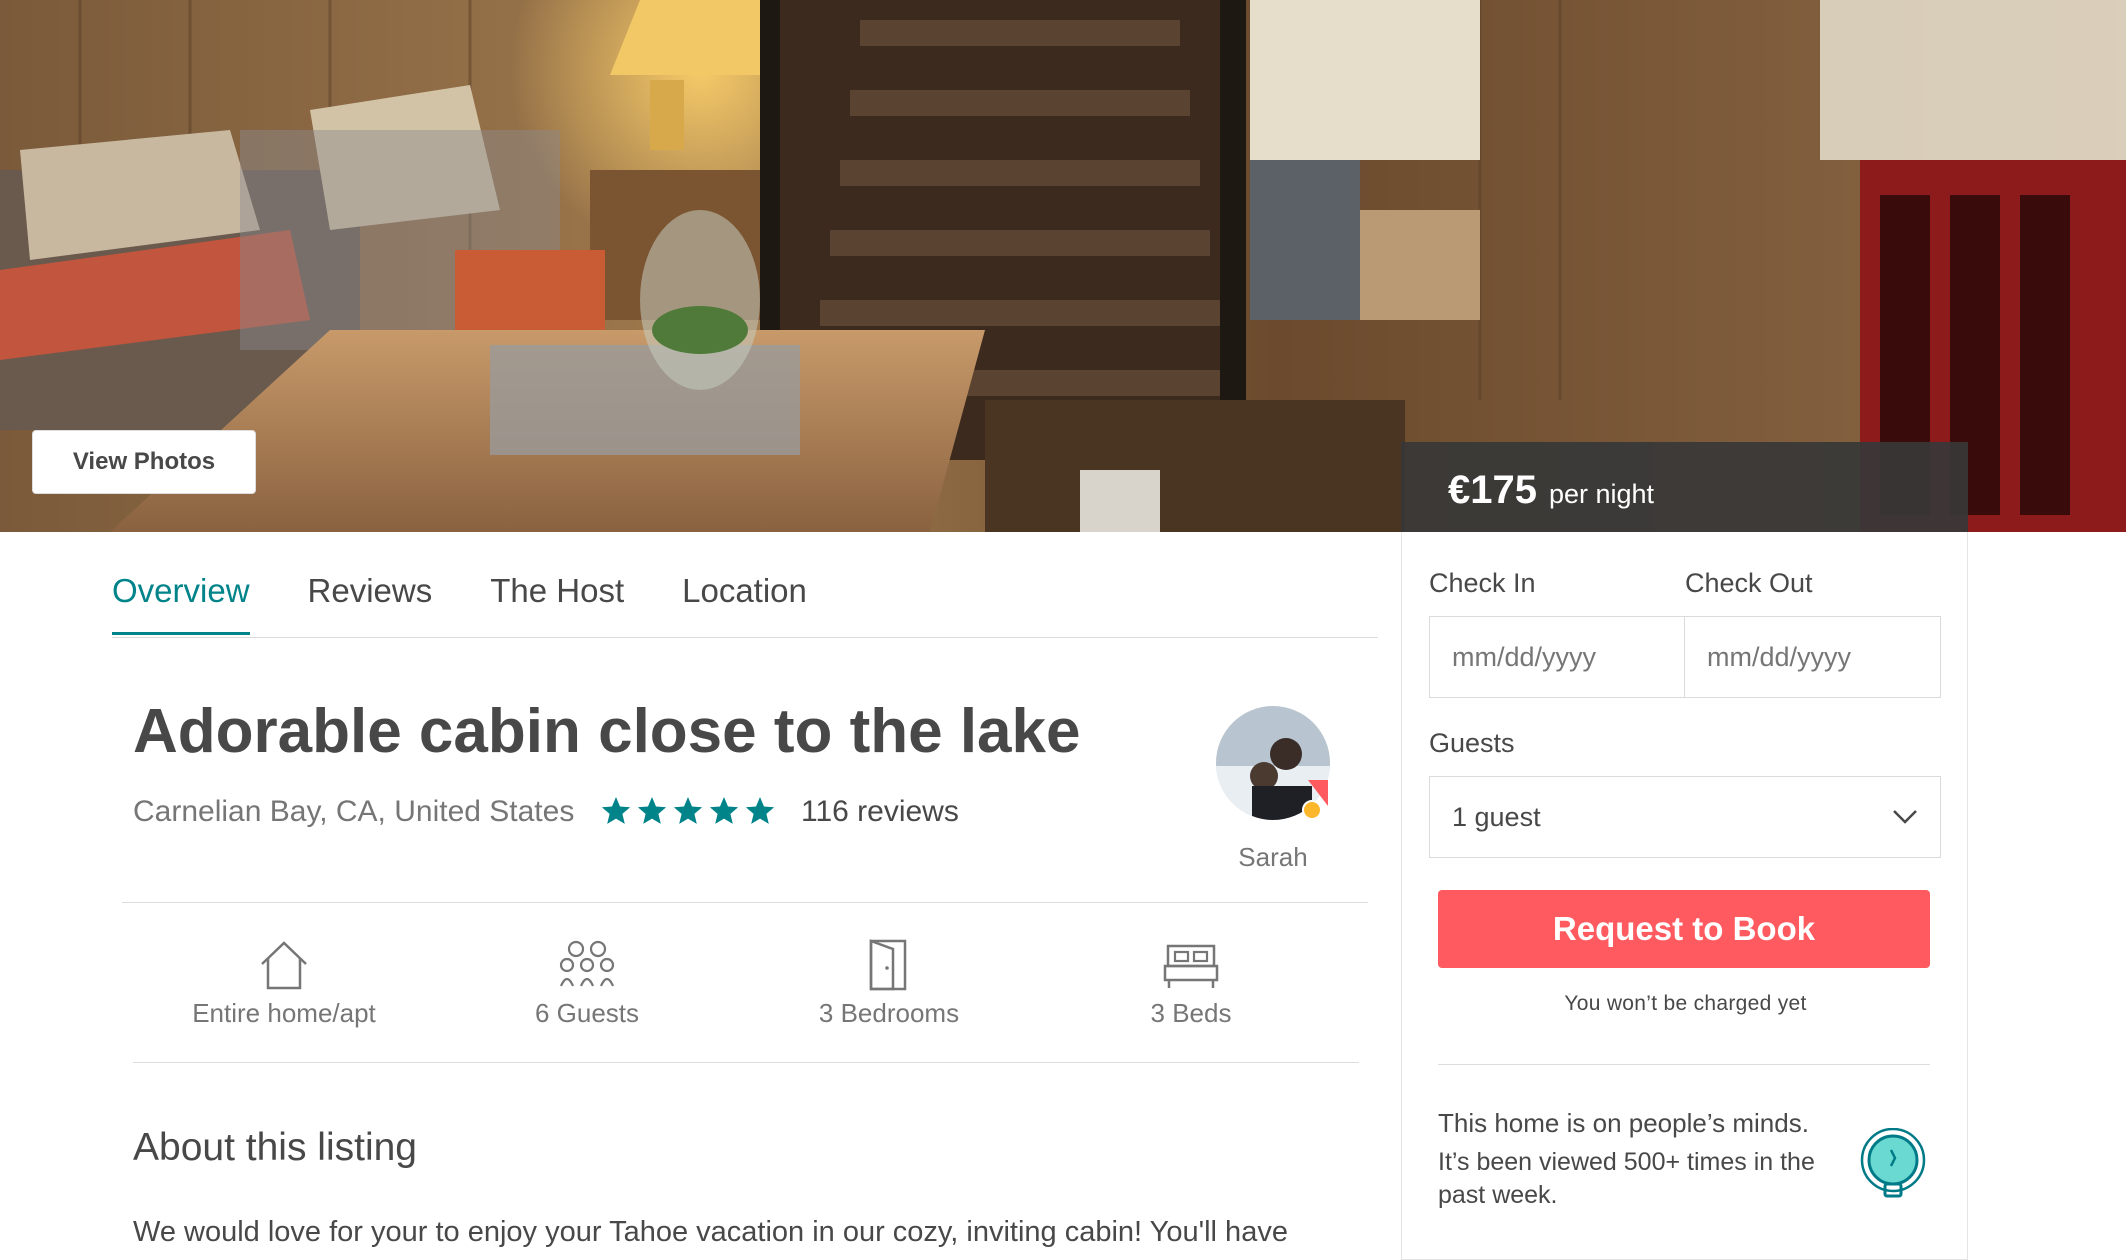 This screenshot has height=1260, width=2126. Describe the element at coordinates (607, 731) in the screenshot. I see `listing-title: Adorable cabin close to the lake` at that location.